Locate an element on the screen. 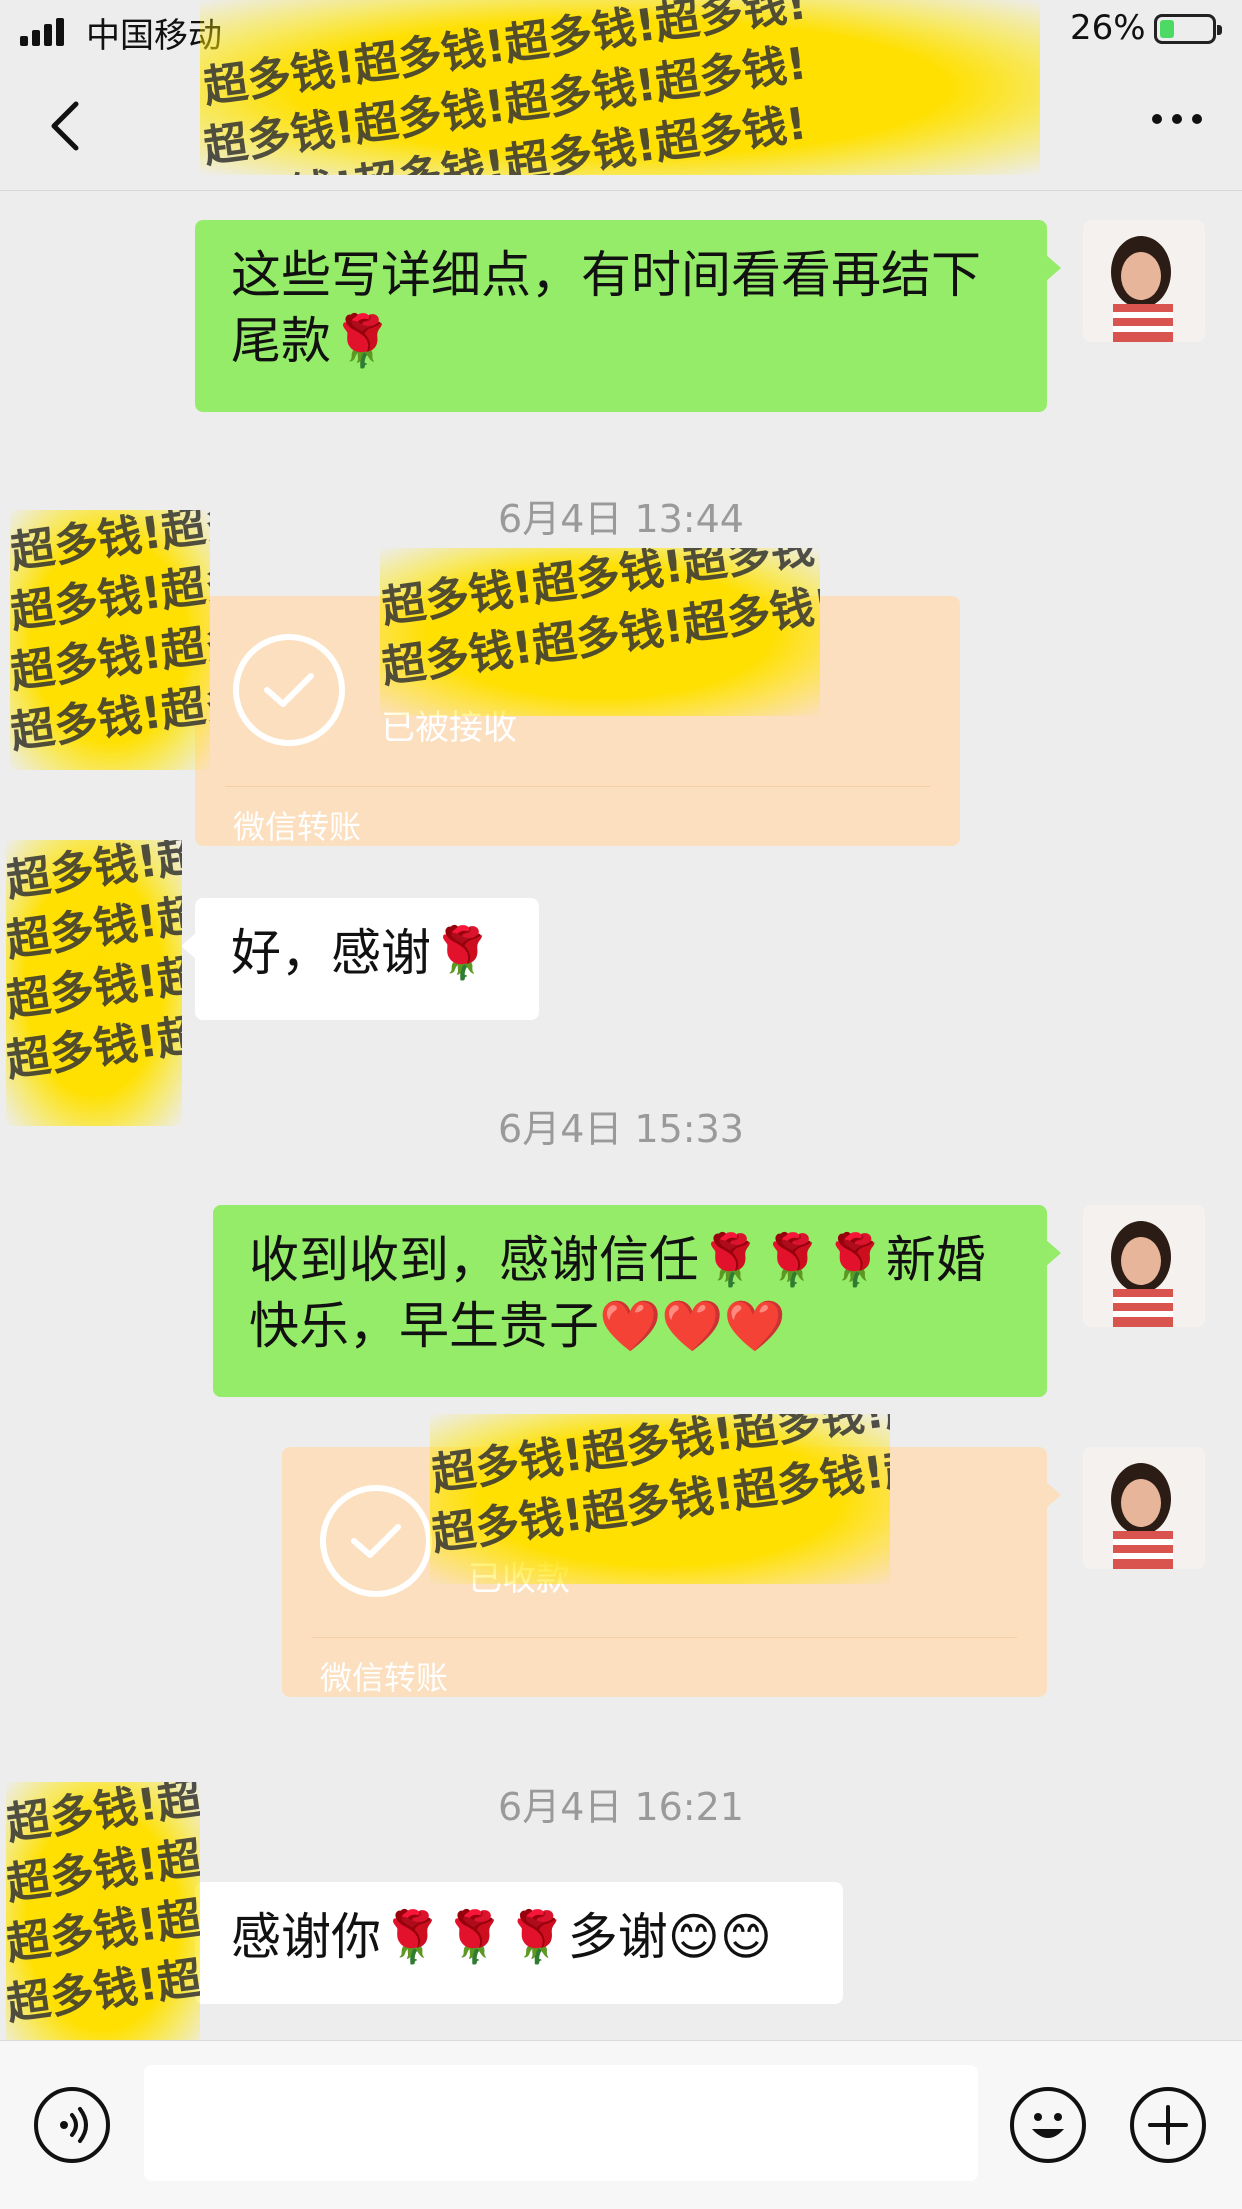  message-text: 感谢你🌹🌹🌹多谢😊😊 is located at coordinates (502, 1937).